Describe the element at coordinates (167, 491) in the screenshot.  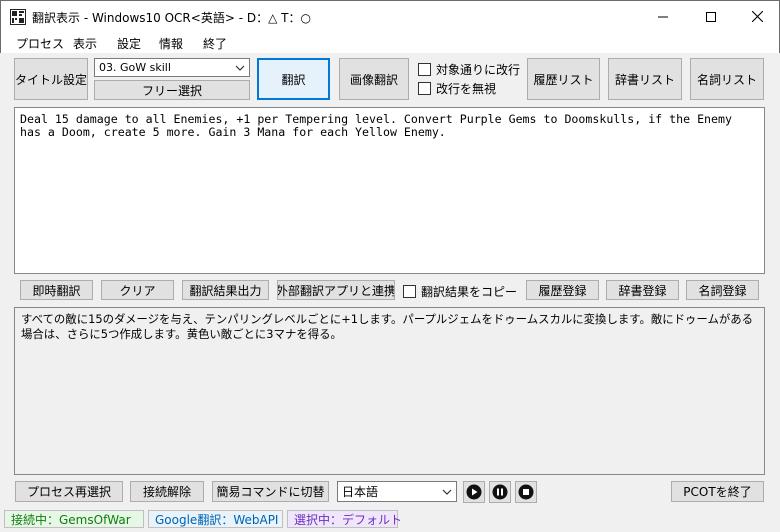
I see `disconnect-button: 接続解除` at that location.